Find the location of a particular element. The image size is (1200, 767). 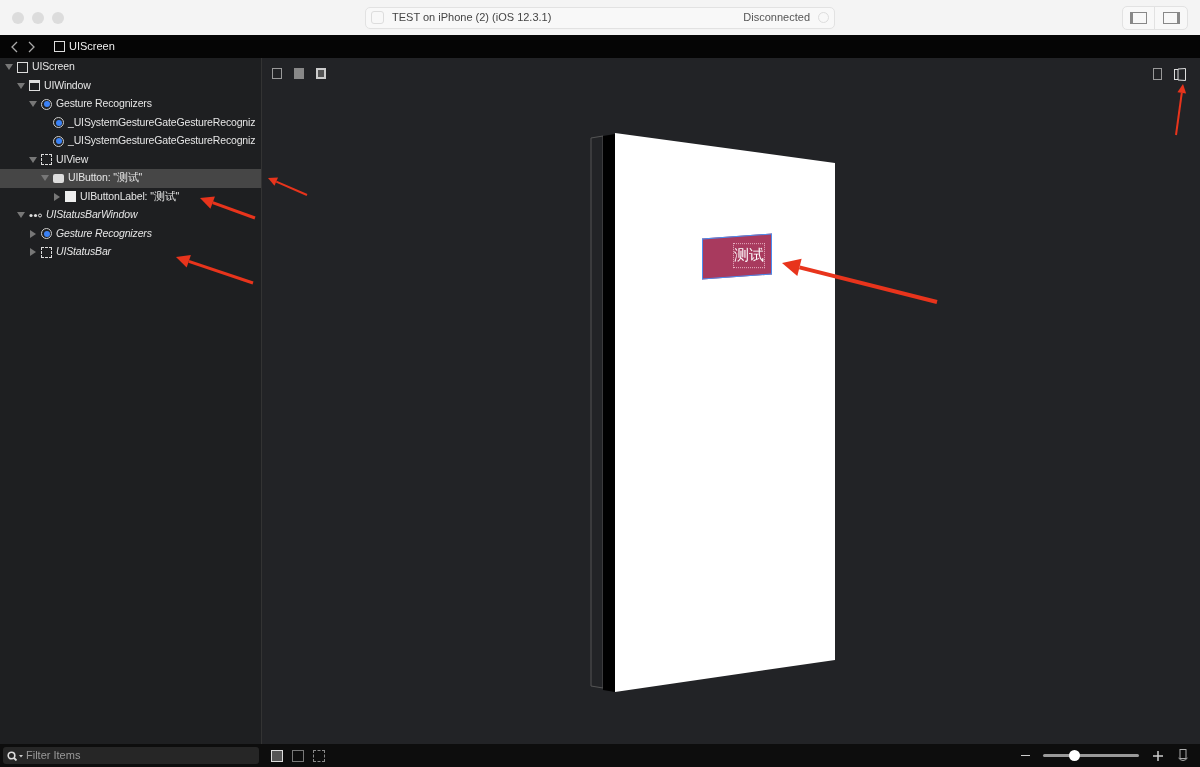

tree-row: UIButton: "测试" is located at coordinates (130, 178).